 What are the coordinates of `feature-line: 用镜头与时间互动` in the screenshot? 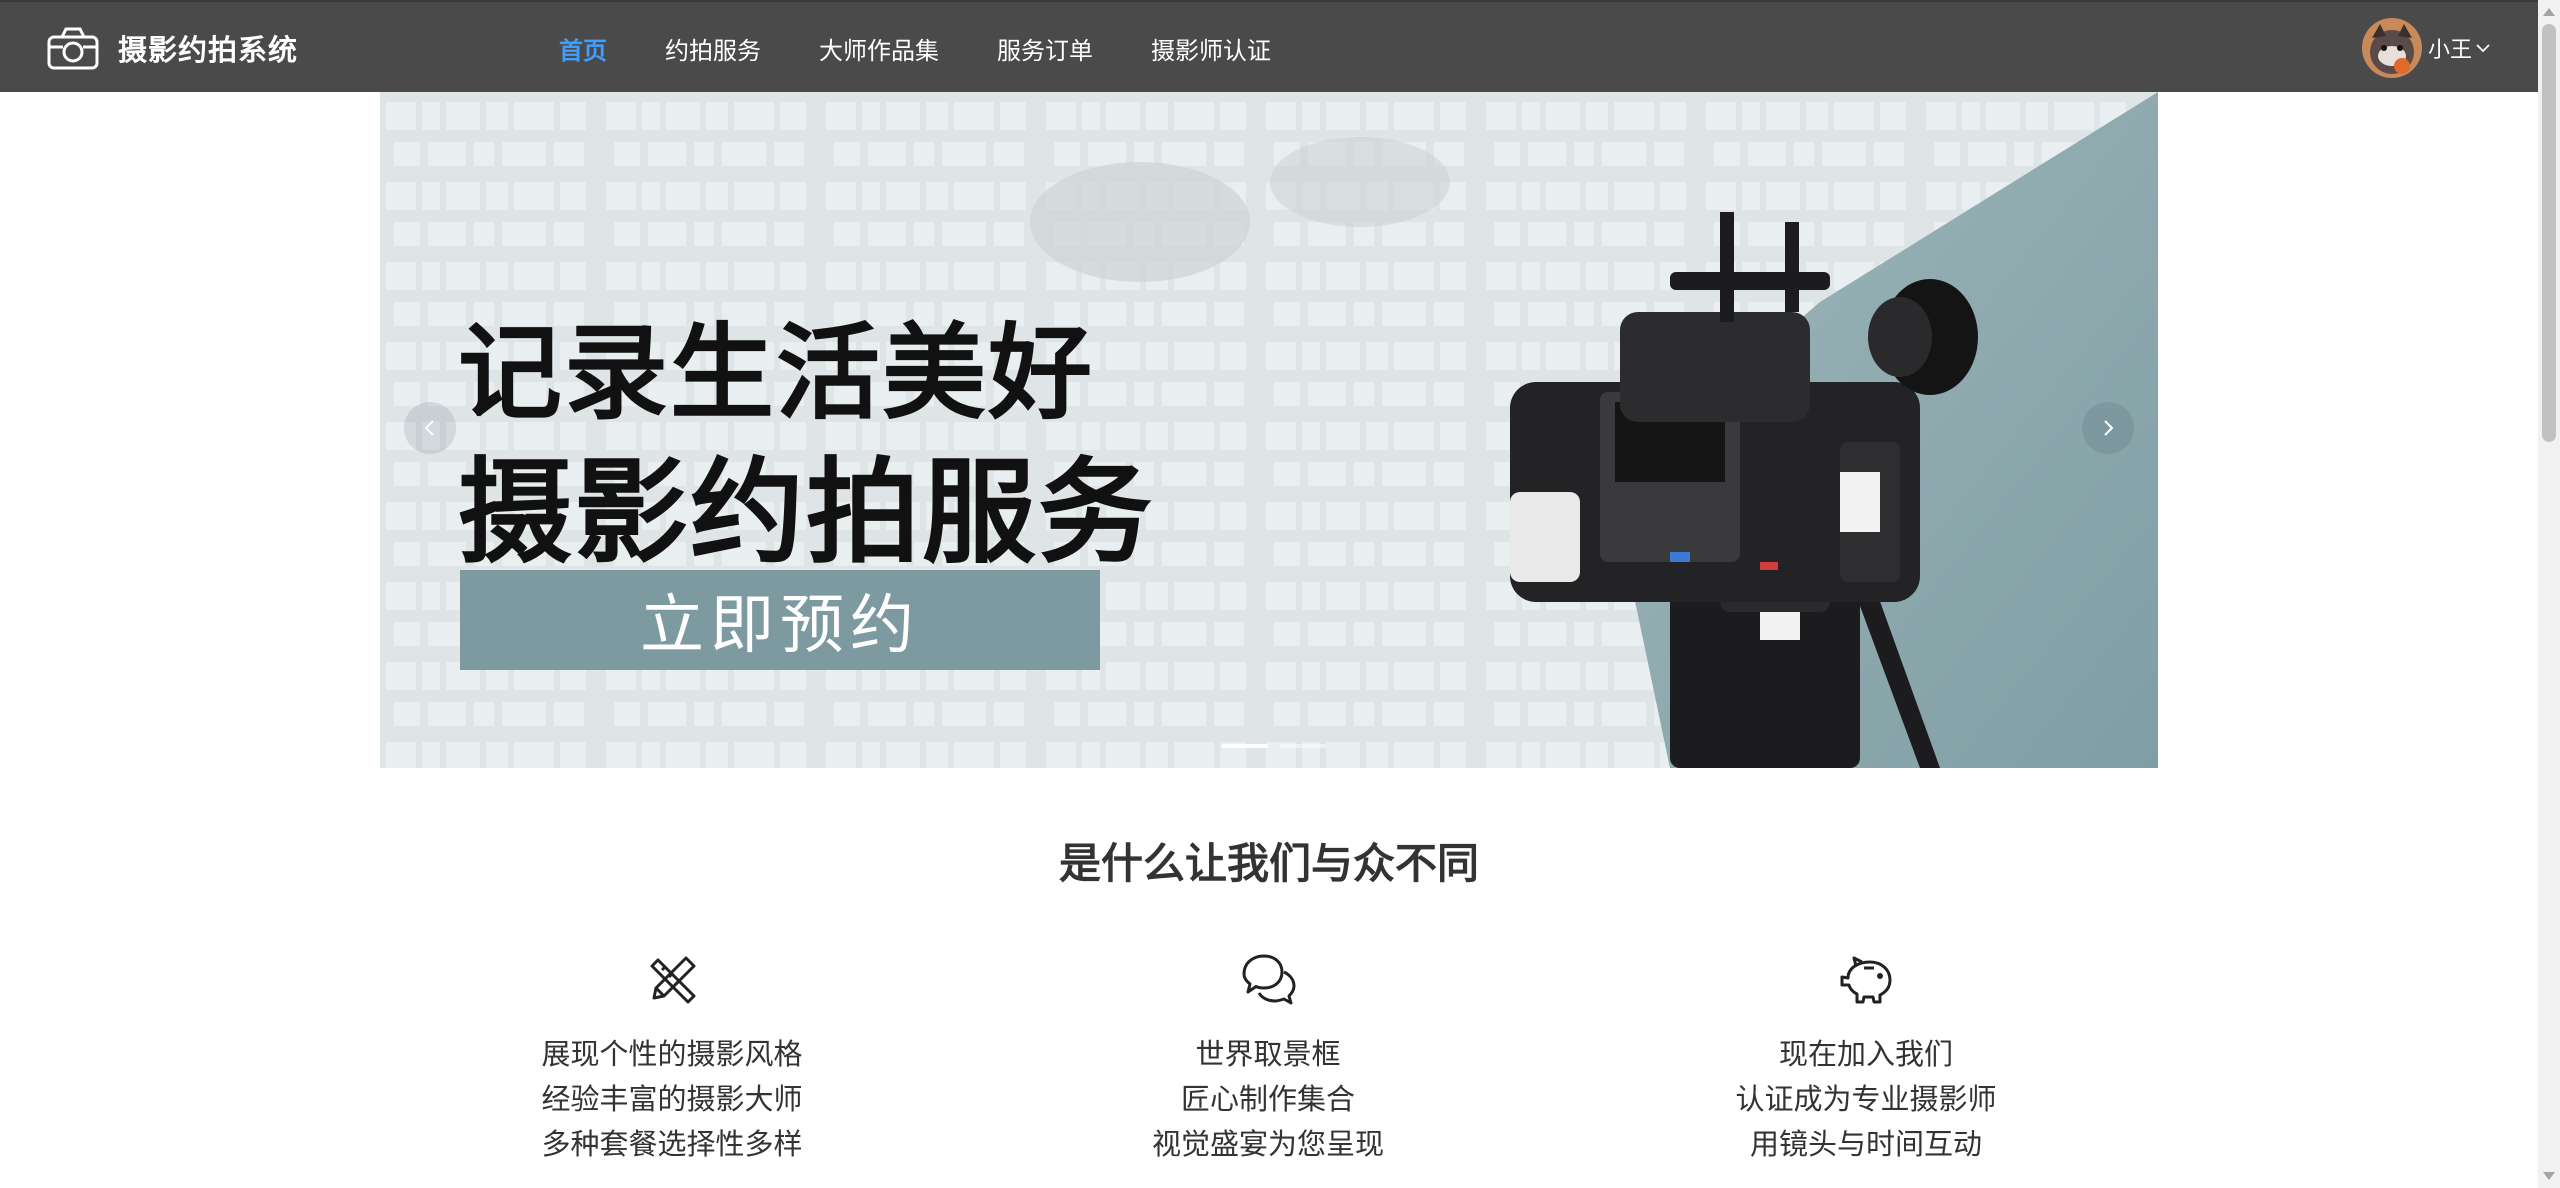 It's located at (1865, 1144).